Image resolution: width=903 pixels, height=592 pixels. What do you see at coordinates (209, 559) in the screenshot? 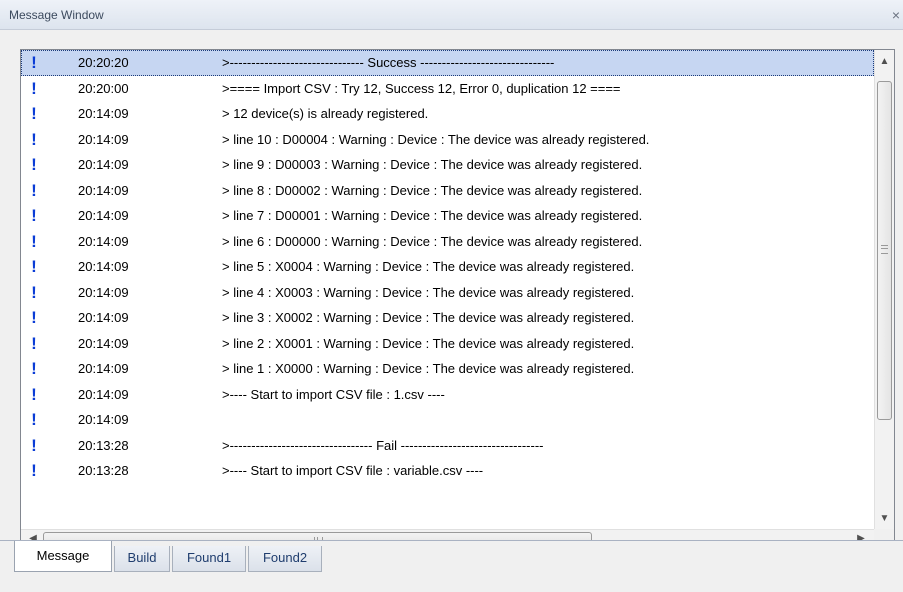
I see `tab-found1: Found1` at bounding box center [209, 559].